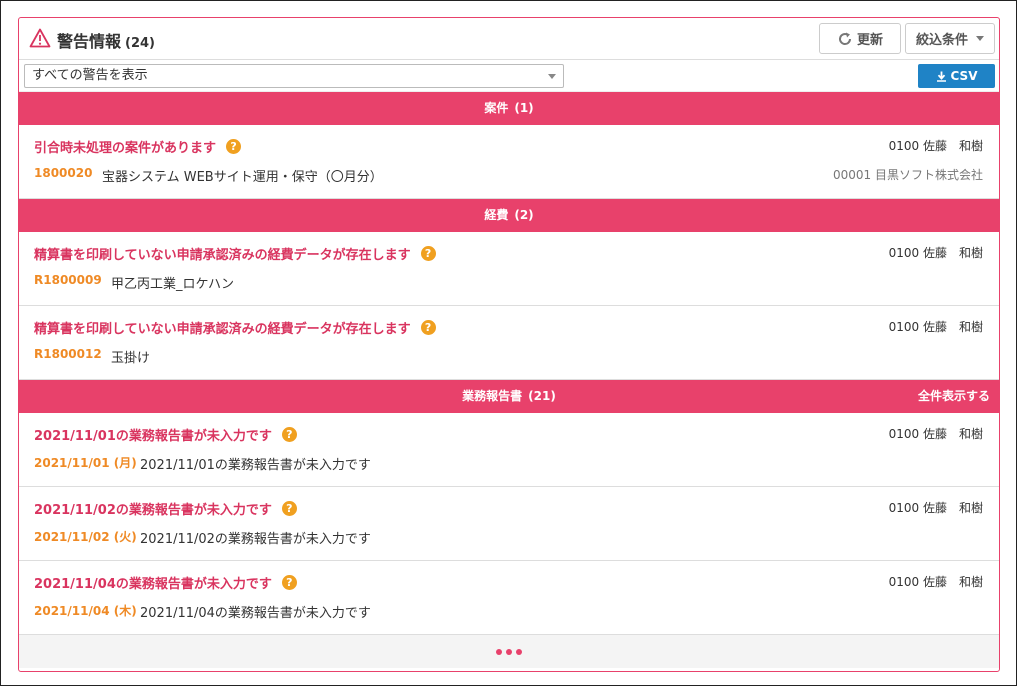 This screenshot has width=1017, height=686. I want to click on warning-item-title: 2021/11/01の業務報告書が未入力です ?, so click(165, 434).